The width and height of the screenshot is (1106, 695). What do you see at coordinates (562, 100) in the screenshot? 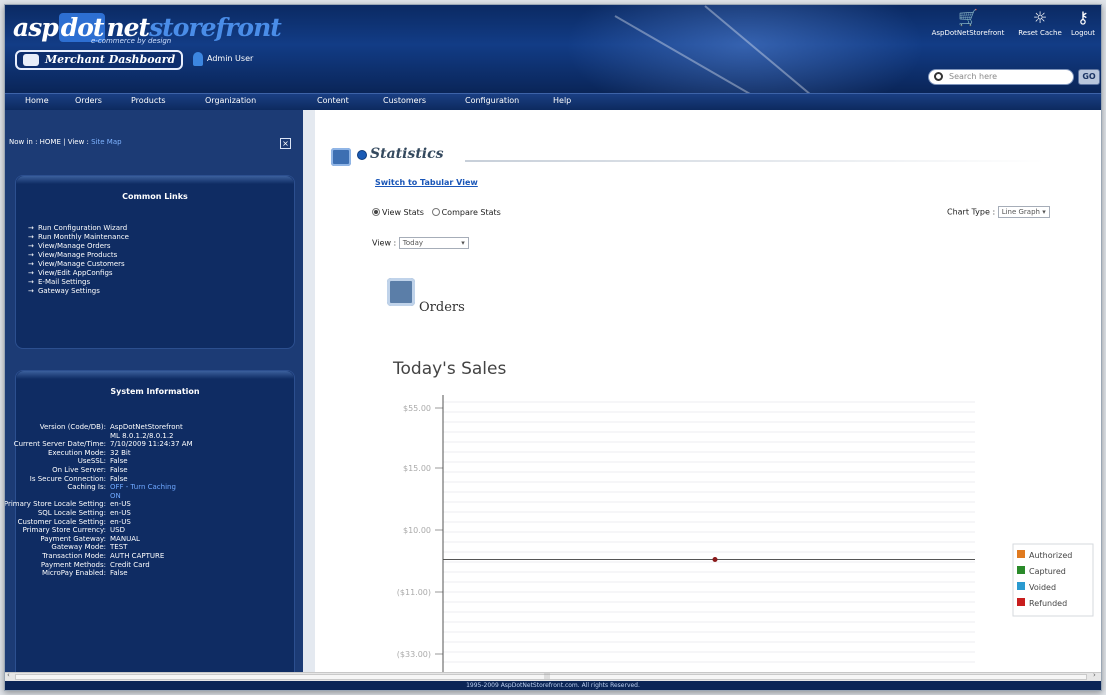
I see `nav-item-help: Help` at bounding box center [562, 100].